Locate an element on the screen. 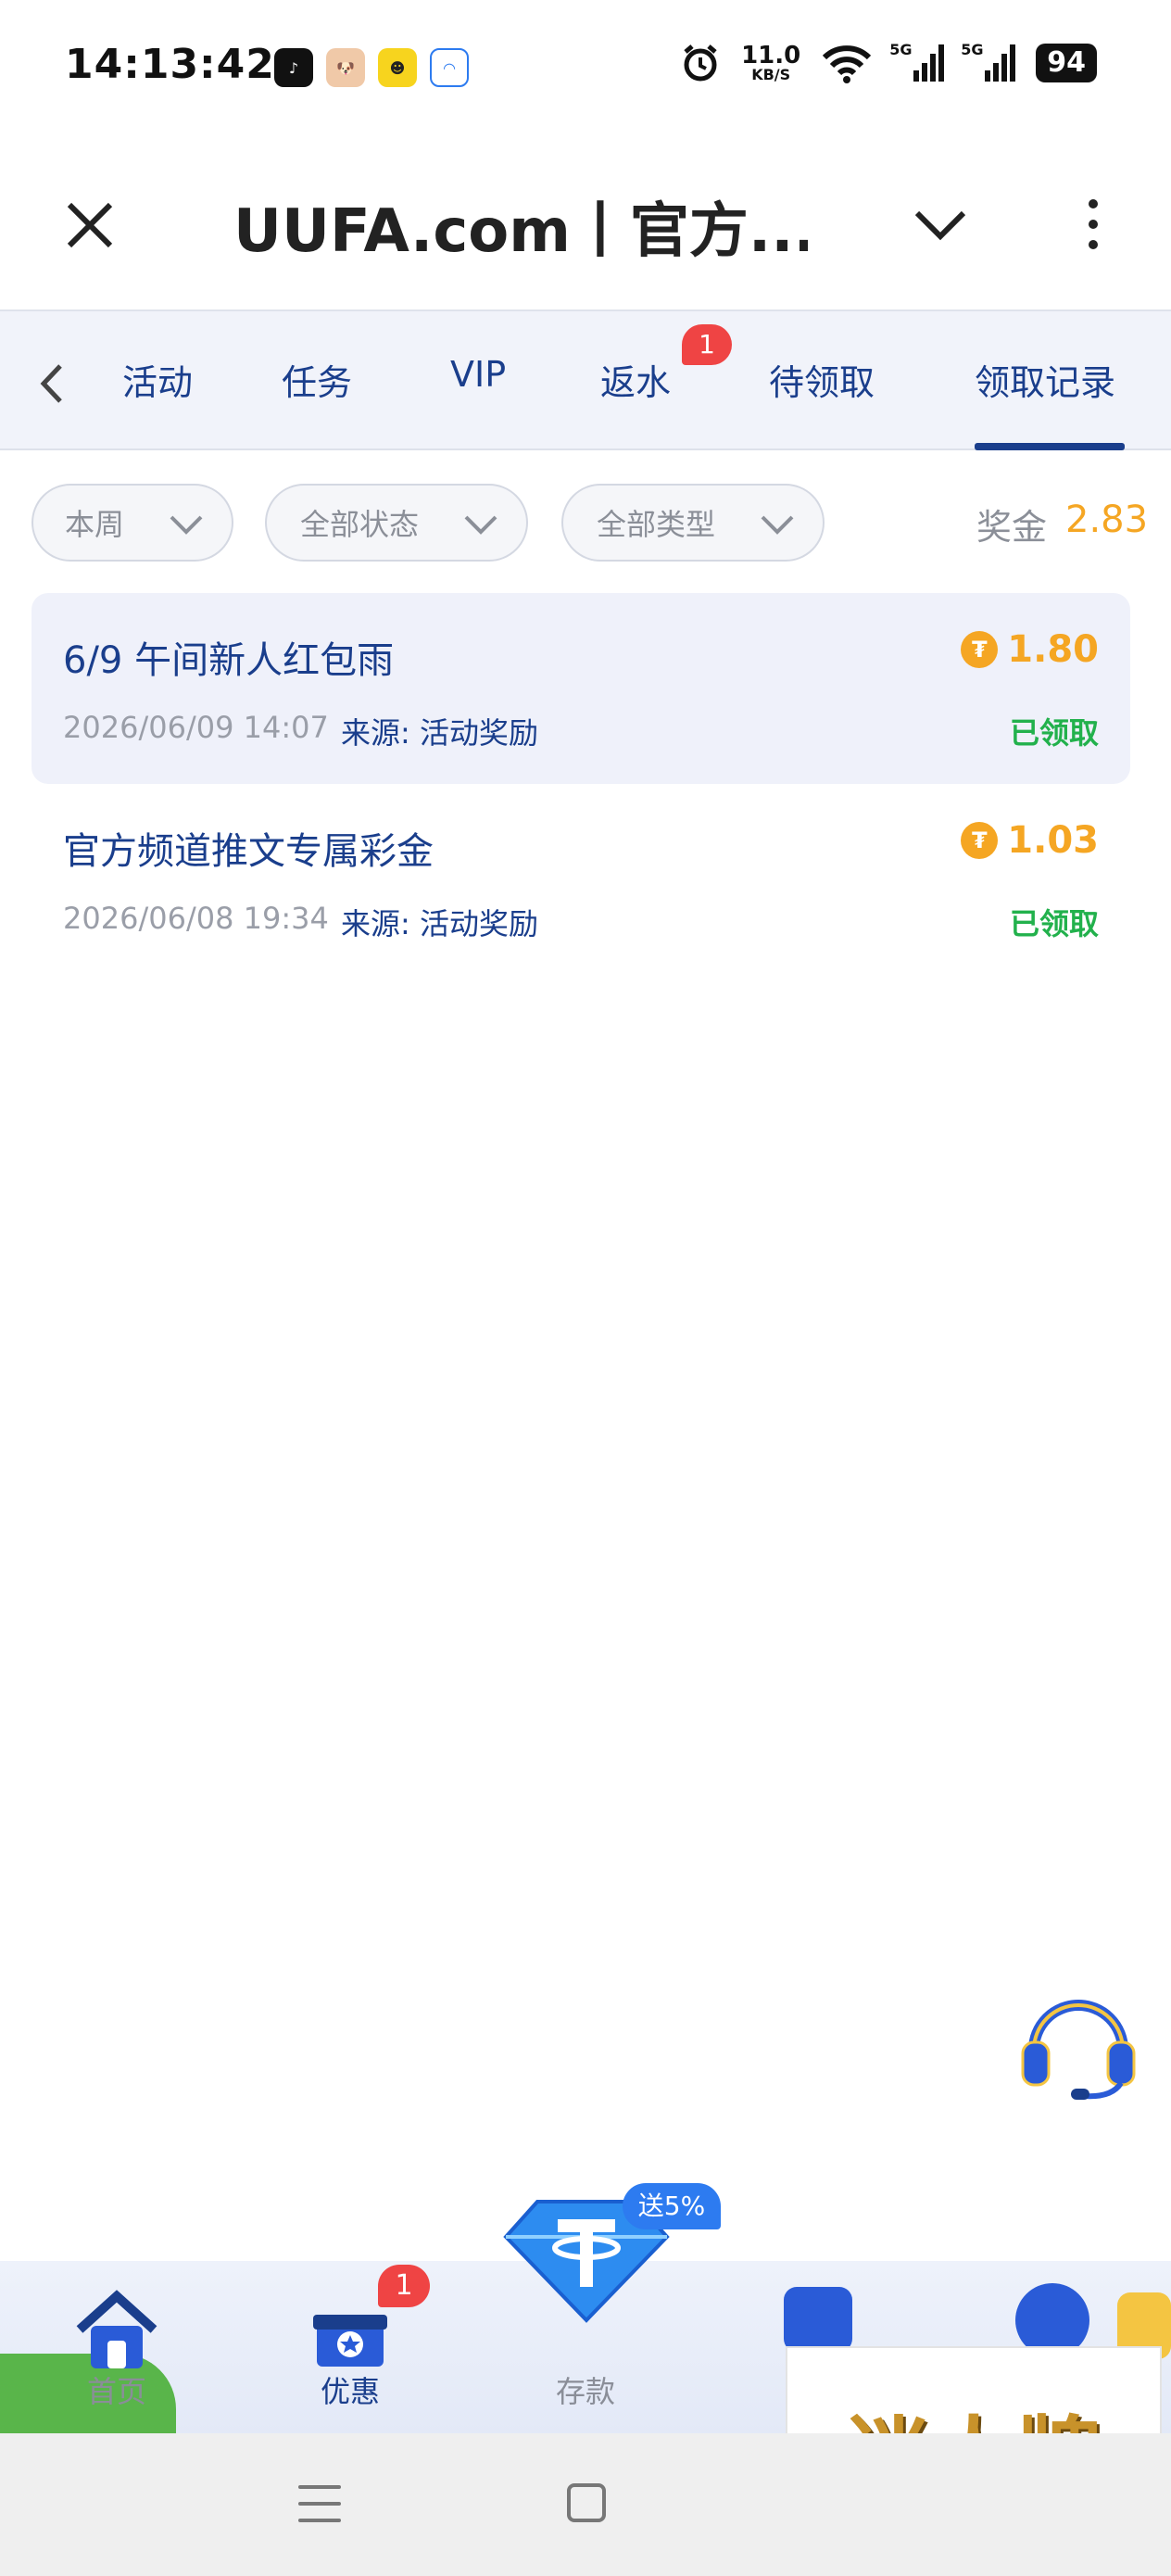 Image resolution: width=1171 pixels, height=2576 pixels. record-date: 2026/06/08 19:34 is located at coordinates (196, 919).